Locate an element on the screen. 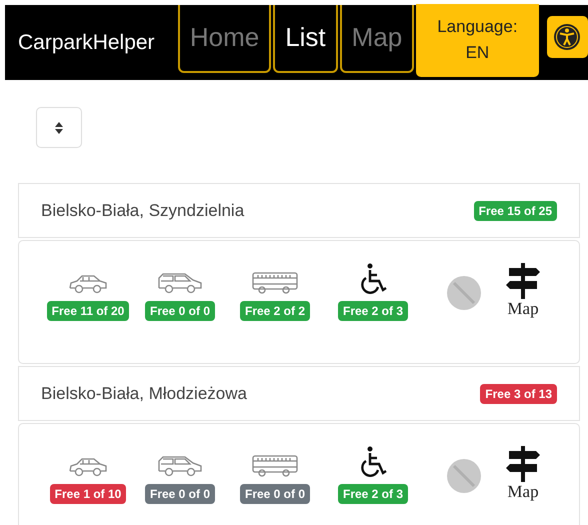  carpark-header: Bielsko-Biała, Młodzieżowa Free 3 of 13 is located at coordinates (299, 393).